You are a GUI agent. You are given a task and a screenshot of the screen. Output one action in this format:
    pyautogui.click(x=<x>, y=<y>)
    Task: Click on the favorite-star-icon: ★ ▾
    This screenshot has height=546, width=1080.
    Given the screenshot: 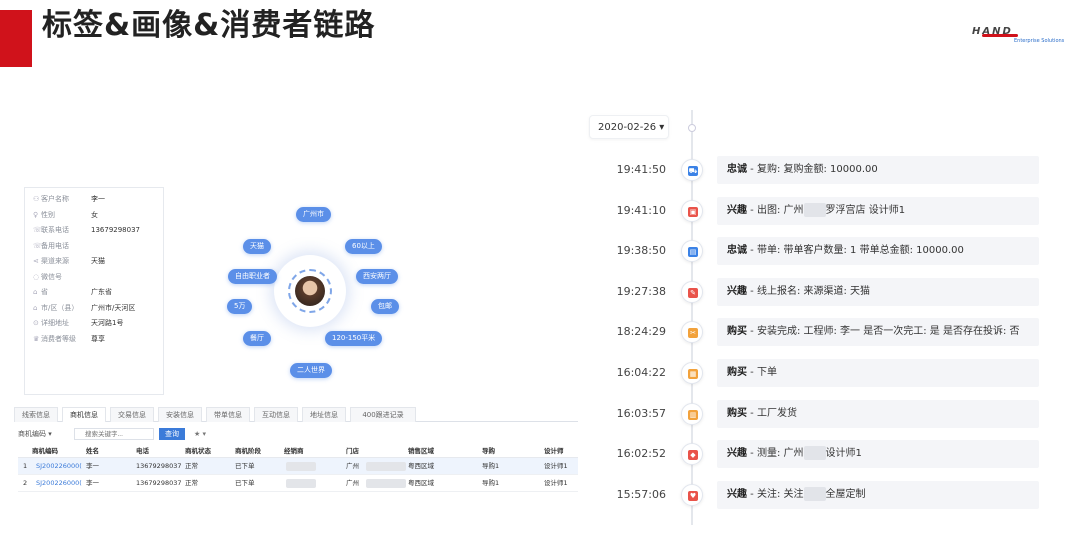 What is the action you would take?
    pyautogui.click(x=203, y=434)
    